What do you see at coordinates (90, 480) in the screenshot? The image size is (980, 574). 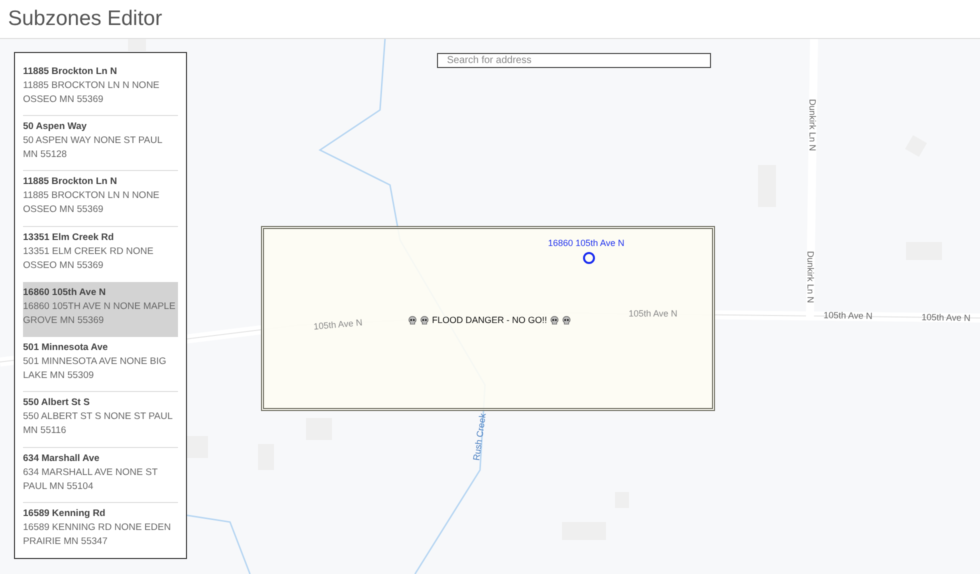 I see `address-details: 634 MARSHALL AVE NONE ST PAUL MN 55104` at bounding box center [90, 480].